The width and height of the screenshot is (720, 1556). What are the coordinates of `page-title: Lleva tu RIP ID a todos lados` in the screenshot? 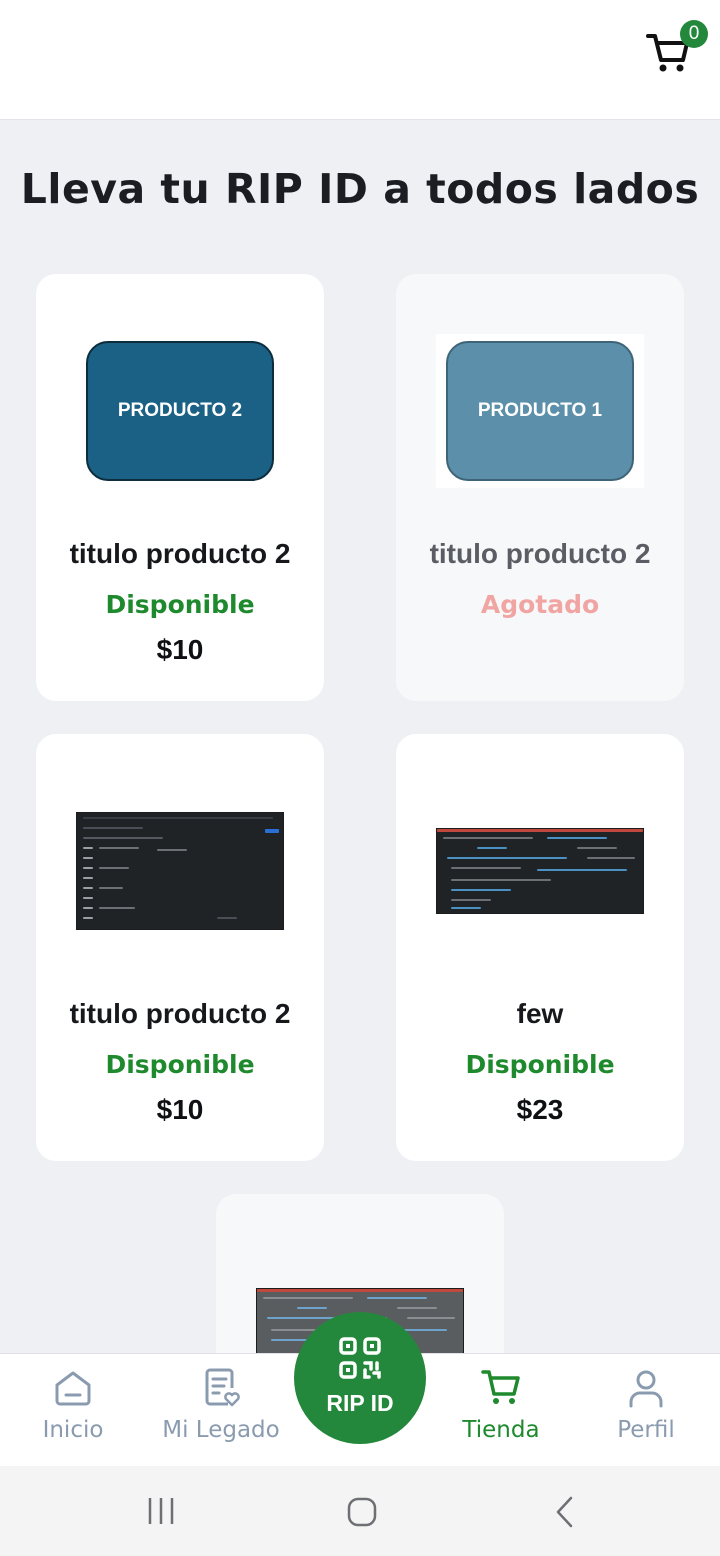 It's located at (360, 189).